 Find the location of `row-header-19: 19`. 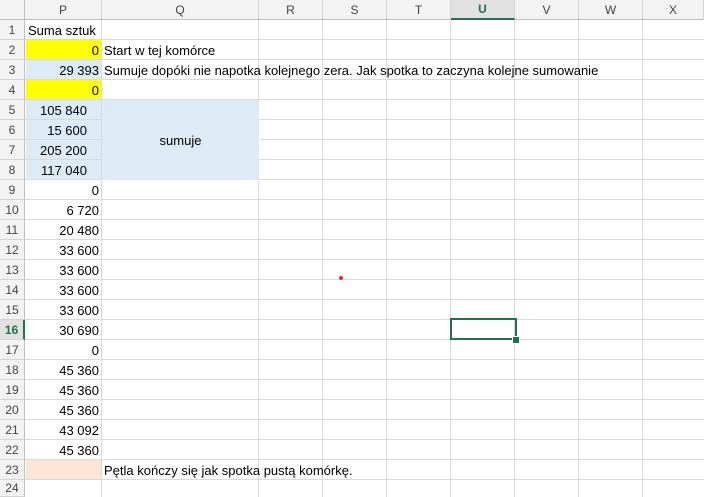

row-header-19: 19 is located at coordinates (12, 390).